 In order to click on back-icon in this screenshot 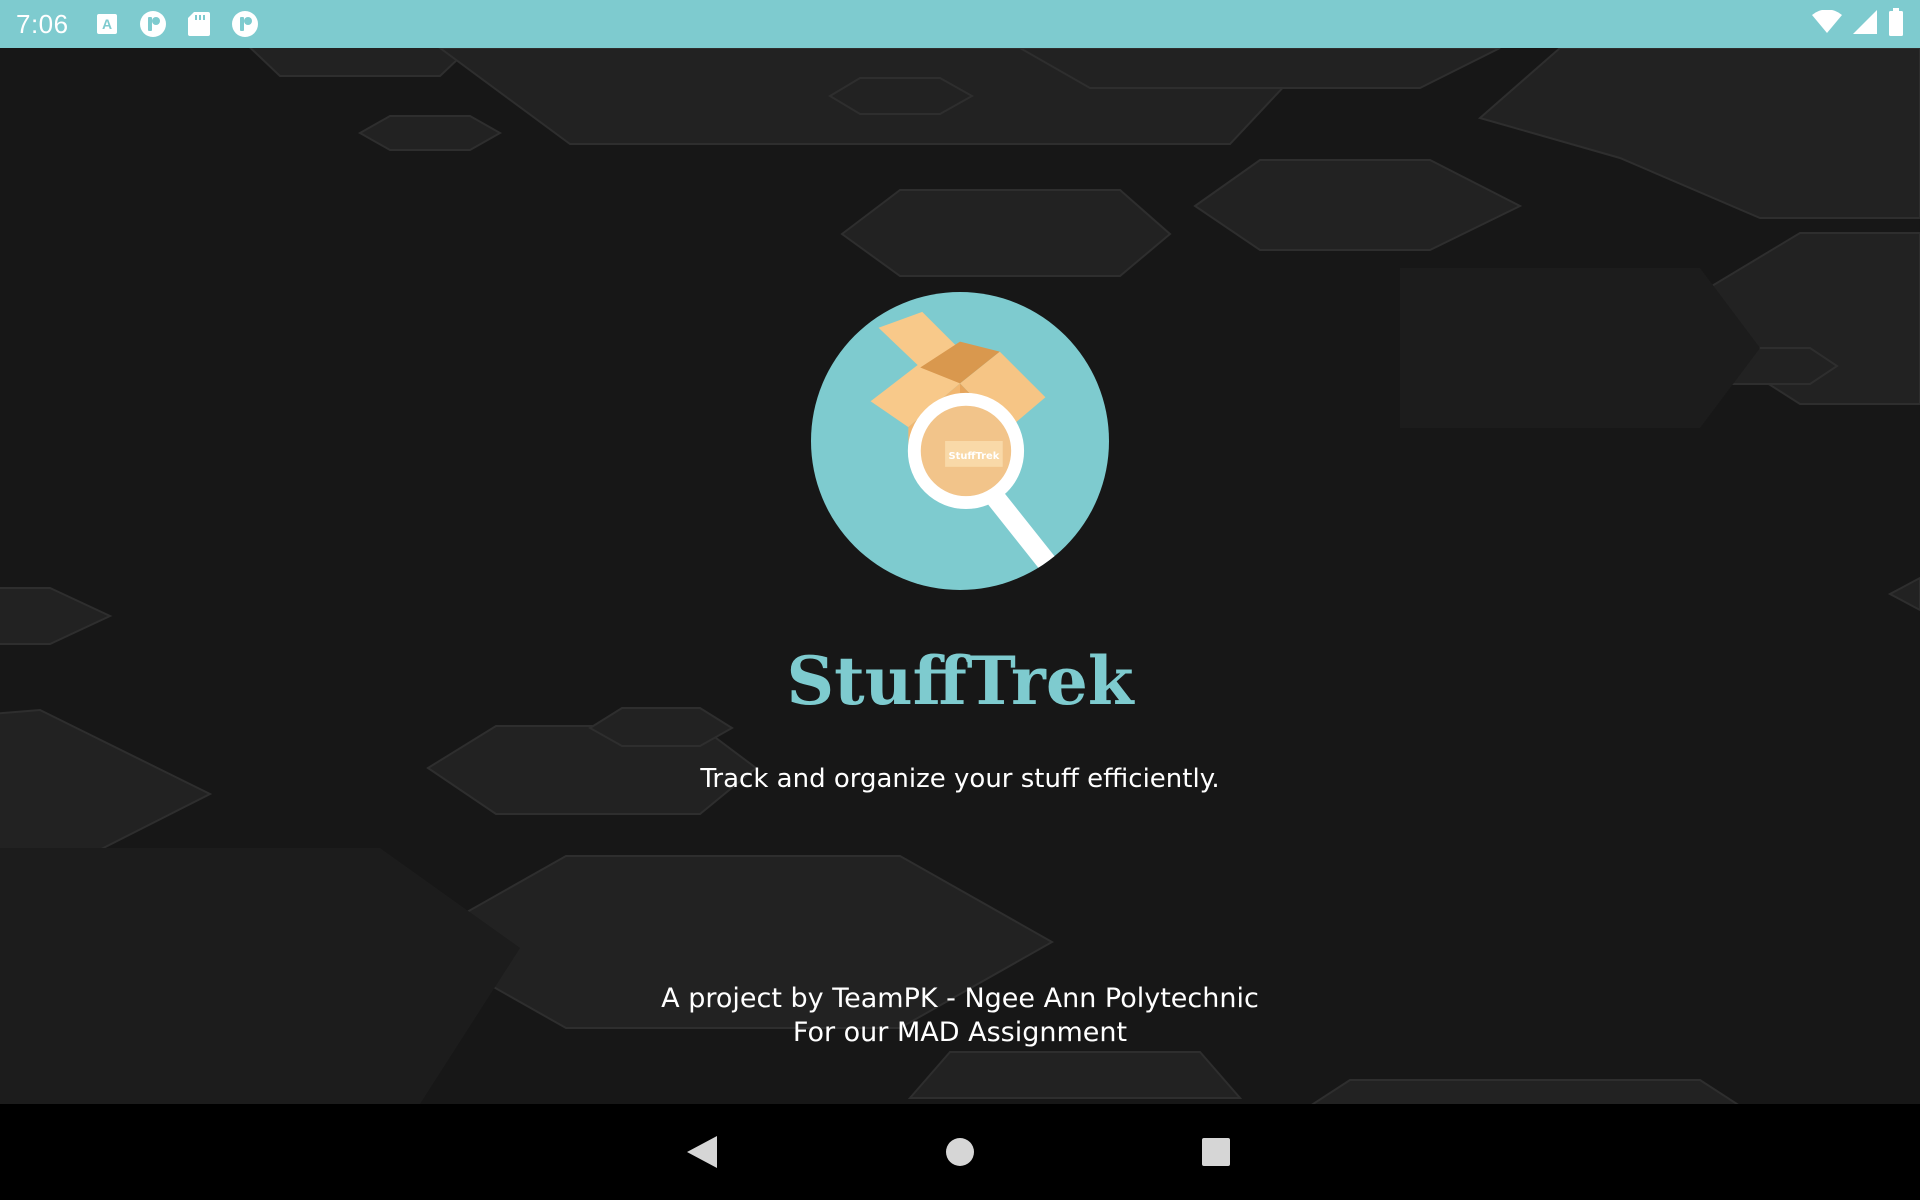, I will do `click(702, 1152)`.